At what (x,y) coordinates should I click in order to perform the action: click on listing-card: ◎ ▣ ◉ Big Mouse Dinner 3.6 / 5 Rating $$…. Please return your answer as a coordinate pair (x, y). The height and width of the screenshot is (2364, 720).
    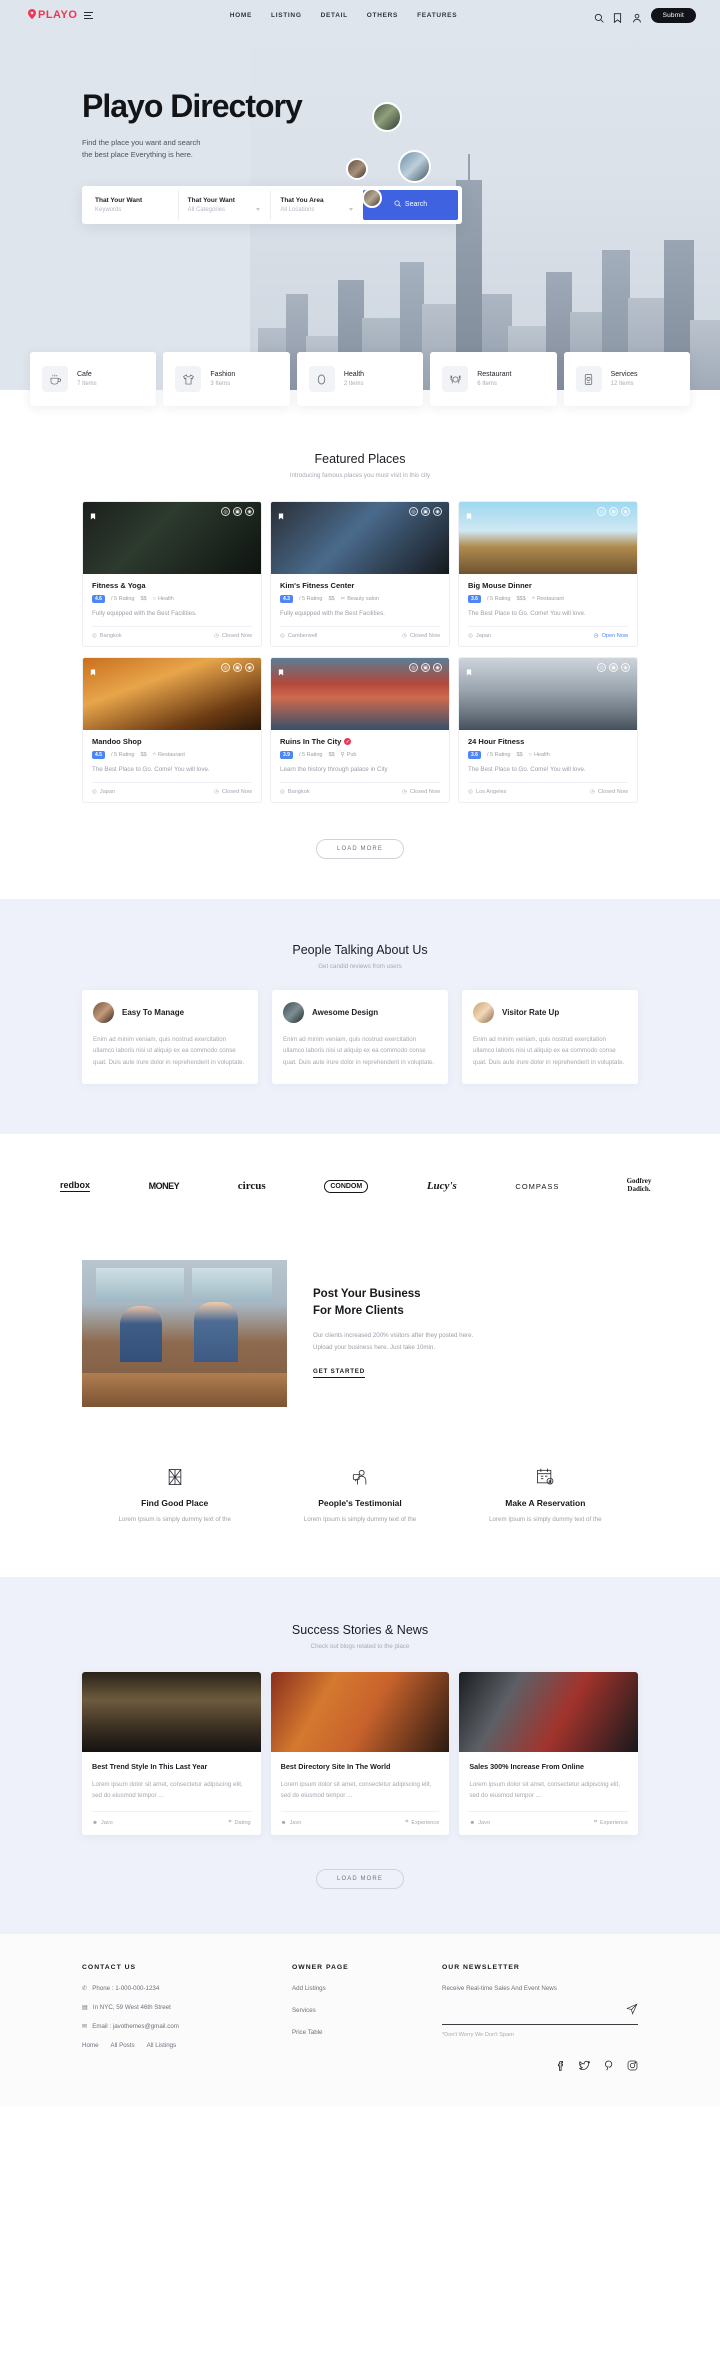
    Looking at the image, I should click on (548, 574).